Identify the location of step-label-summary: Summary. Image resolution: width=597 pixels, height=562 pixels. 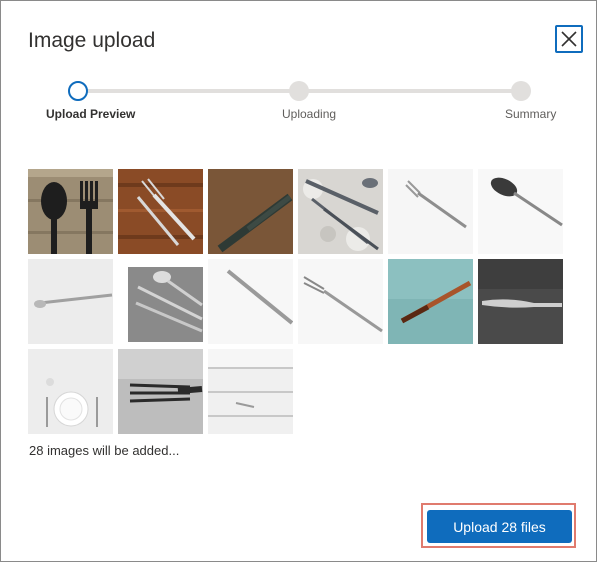
(531, 114).